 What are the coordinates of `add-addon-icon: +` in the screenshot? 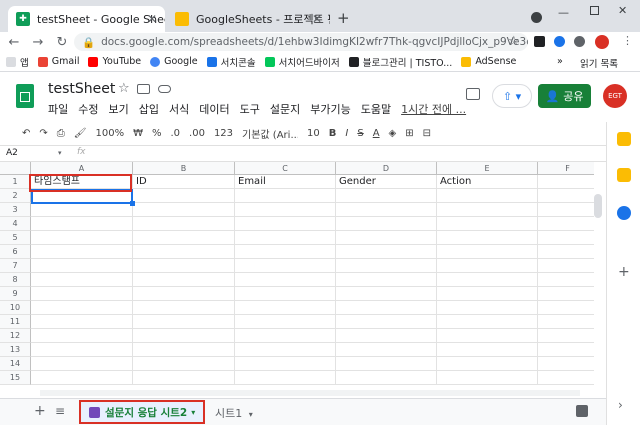 It's located at (624, 272).